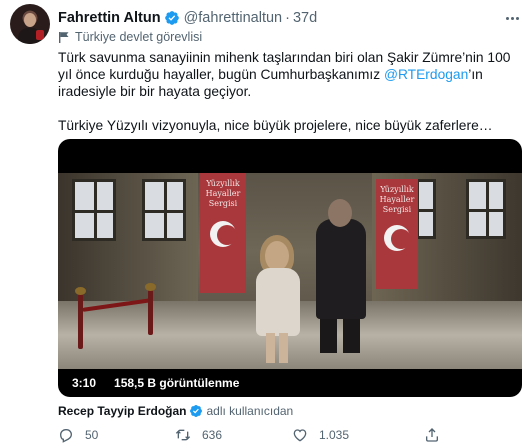  What do you see at coordinates (30, 24) in the screenshot?
I see `avatar` at bounding box center [30, 24].